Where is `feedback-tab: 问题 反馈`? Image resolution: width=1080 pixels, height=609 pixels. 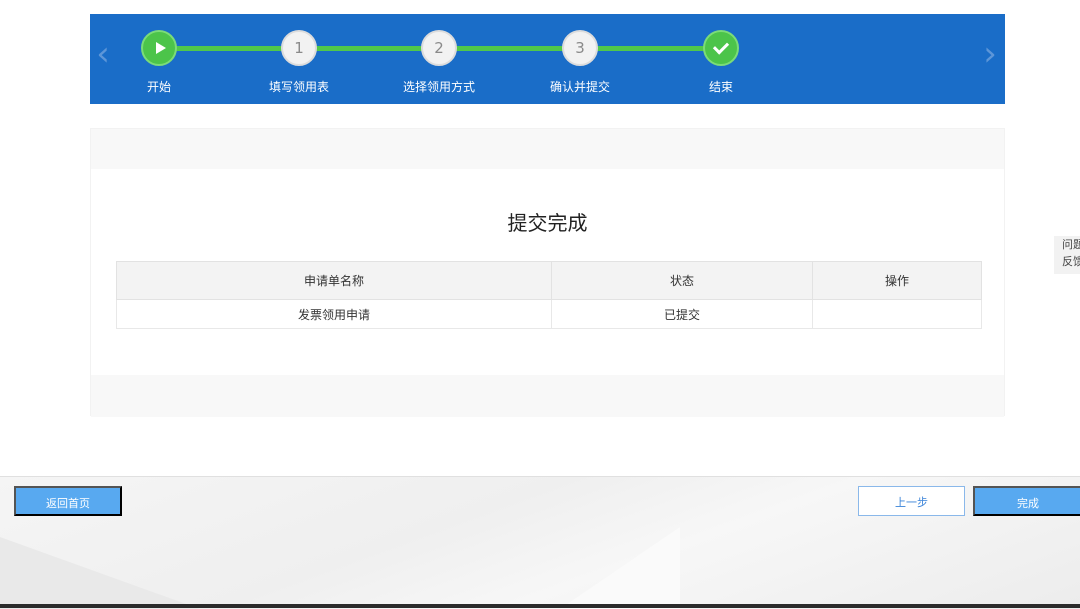 feedback-tab: 问题 反馈 is located at coordinates (1067, 255).